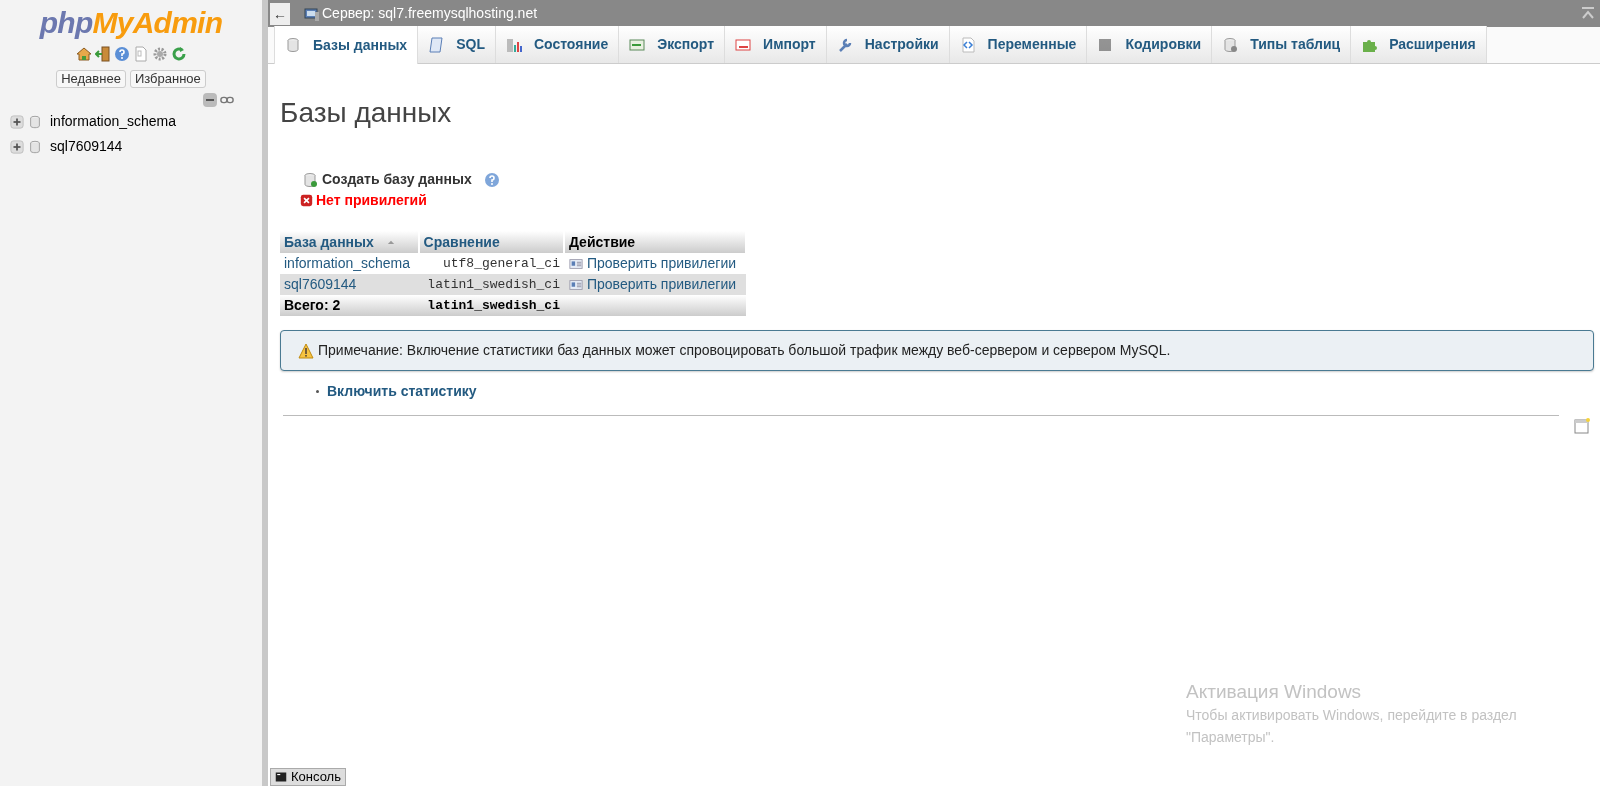  Describe the element at coordinates (1274, 692) in the screenshot. I see `activation-title: Активация Windows` at that location.